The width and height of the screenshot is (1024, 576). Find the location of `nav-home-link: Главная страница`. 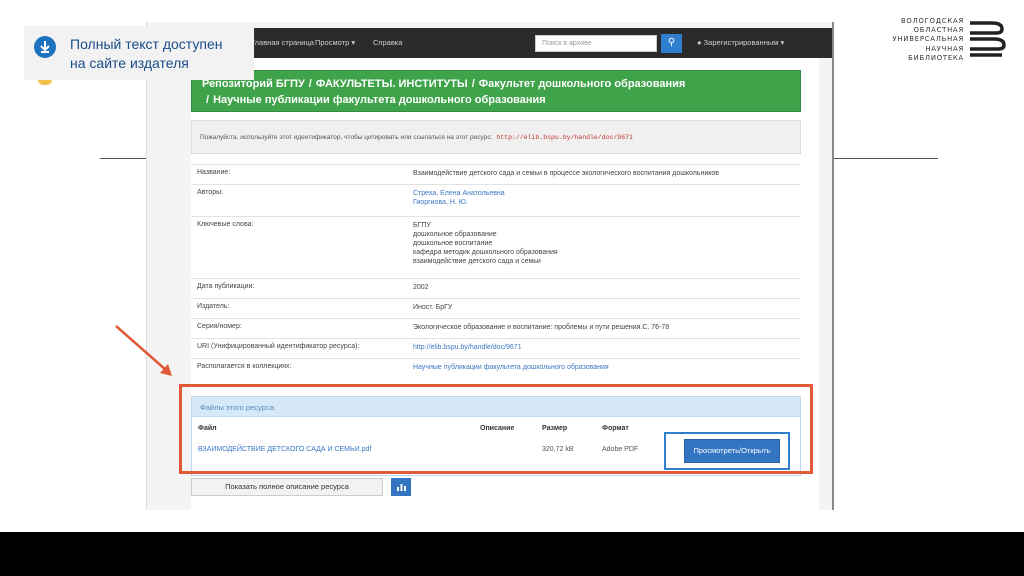

nav-home-link: Главная страница is located at coordinates (282, 42).